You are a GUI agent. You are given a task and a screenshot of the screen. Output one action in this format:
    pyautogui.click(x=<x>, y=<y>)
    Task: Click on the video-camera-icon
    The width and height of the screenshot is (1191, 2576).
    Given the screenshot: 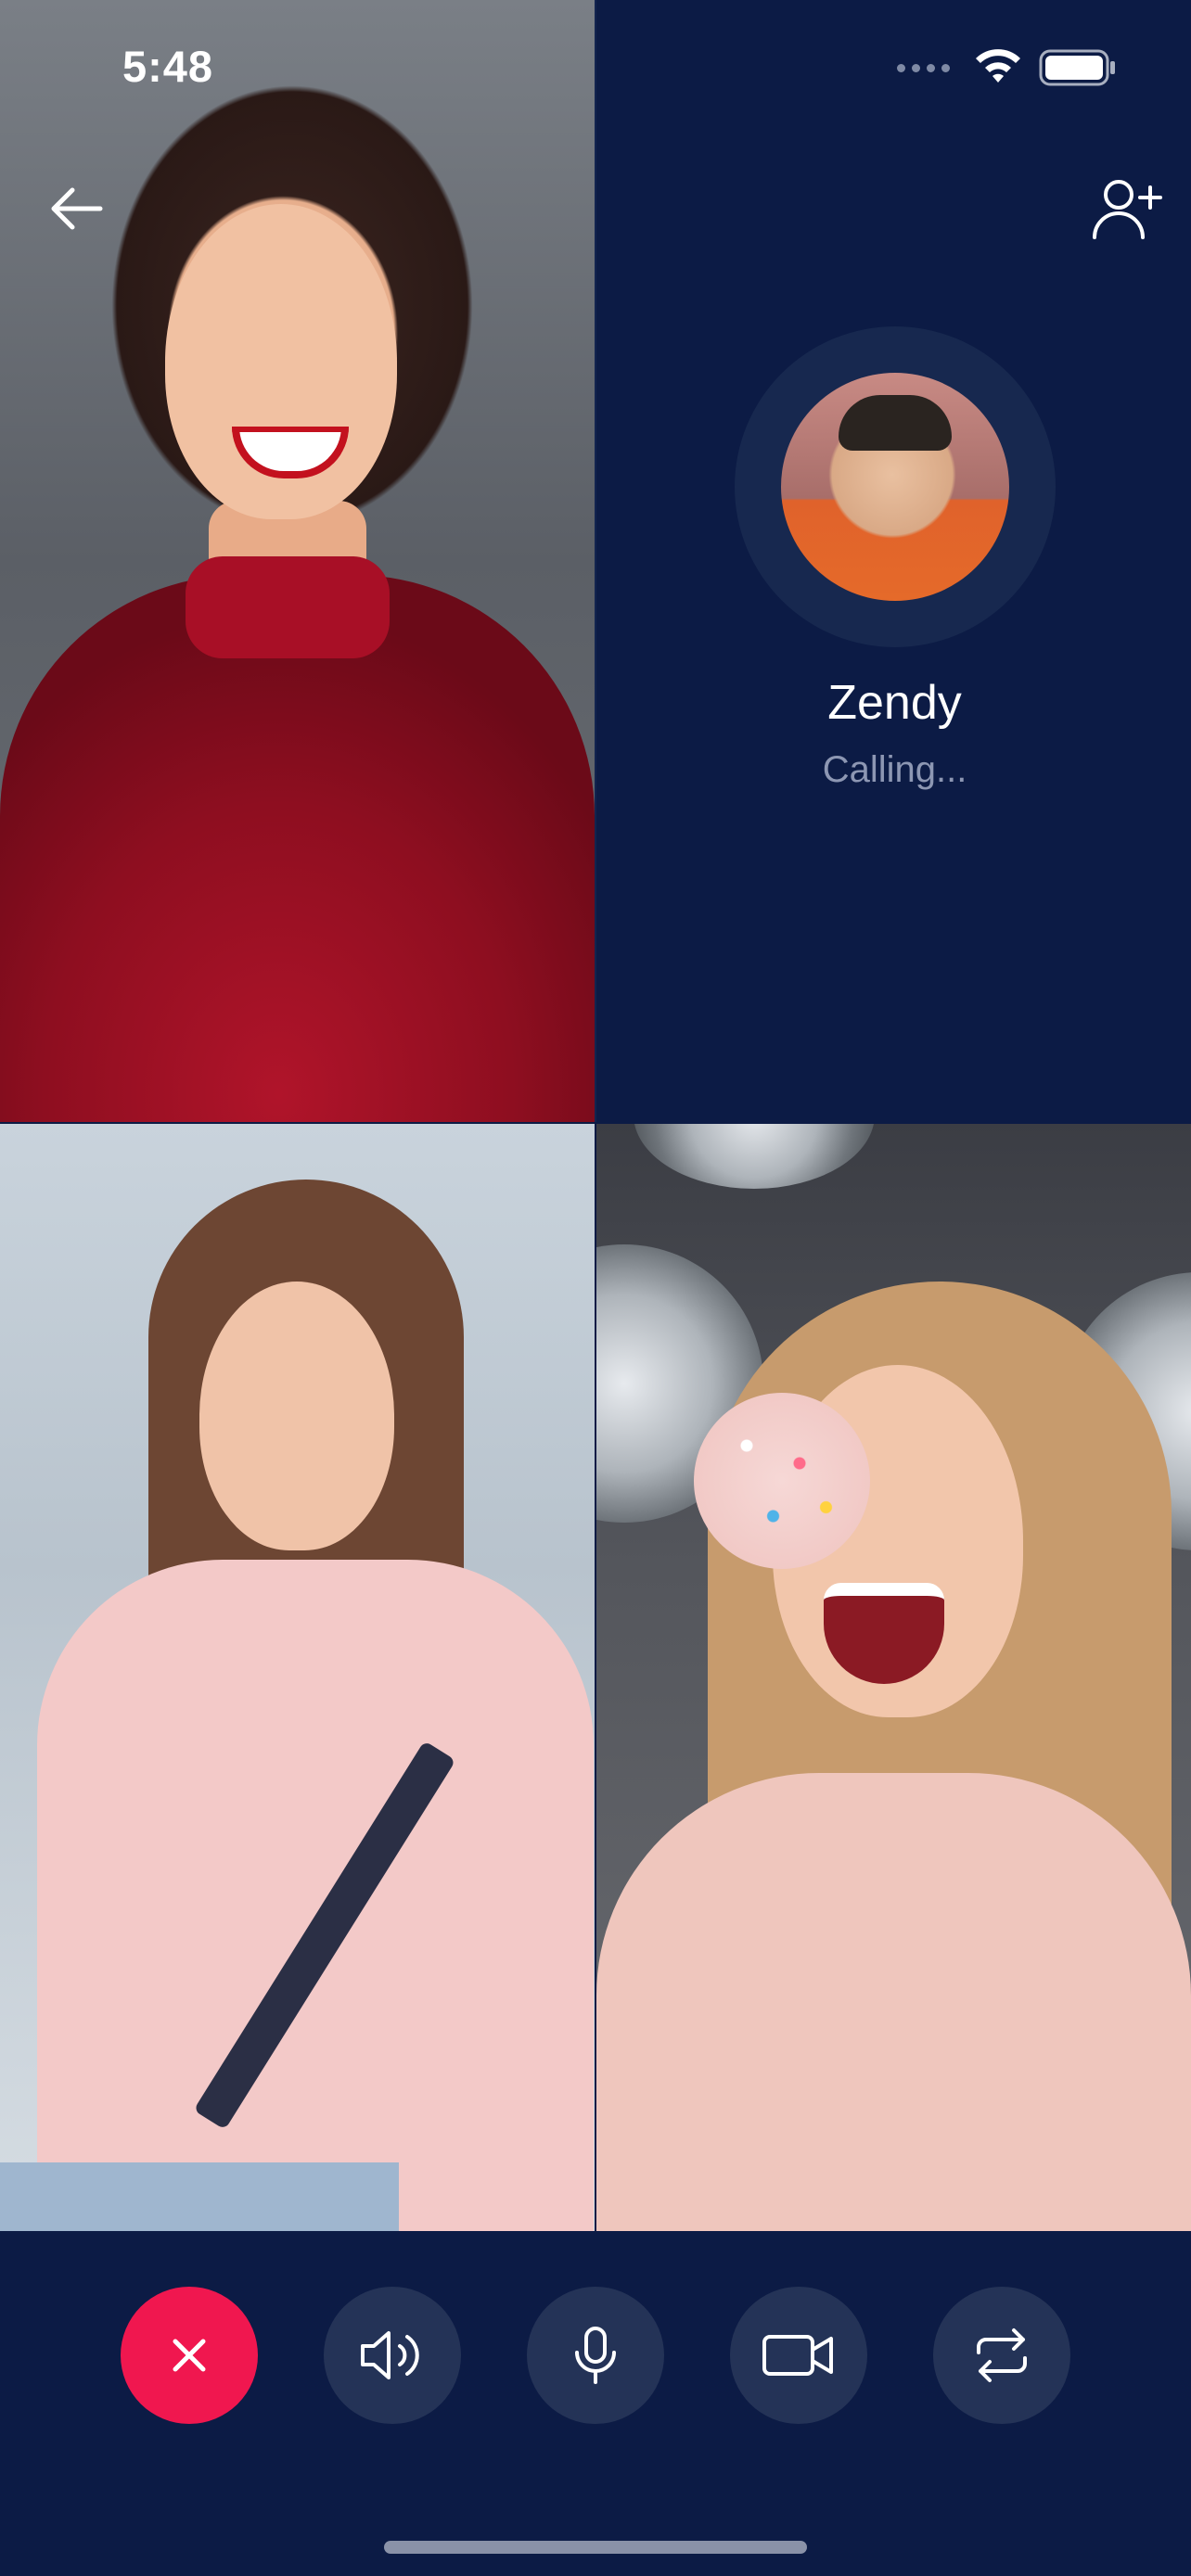 What is the action you would take?
    pyautogui.click(x=799, y=2355)
    